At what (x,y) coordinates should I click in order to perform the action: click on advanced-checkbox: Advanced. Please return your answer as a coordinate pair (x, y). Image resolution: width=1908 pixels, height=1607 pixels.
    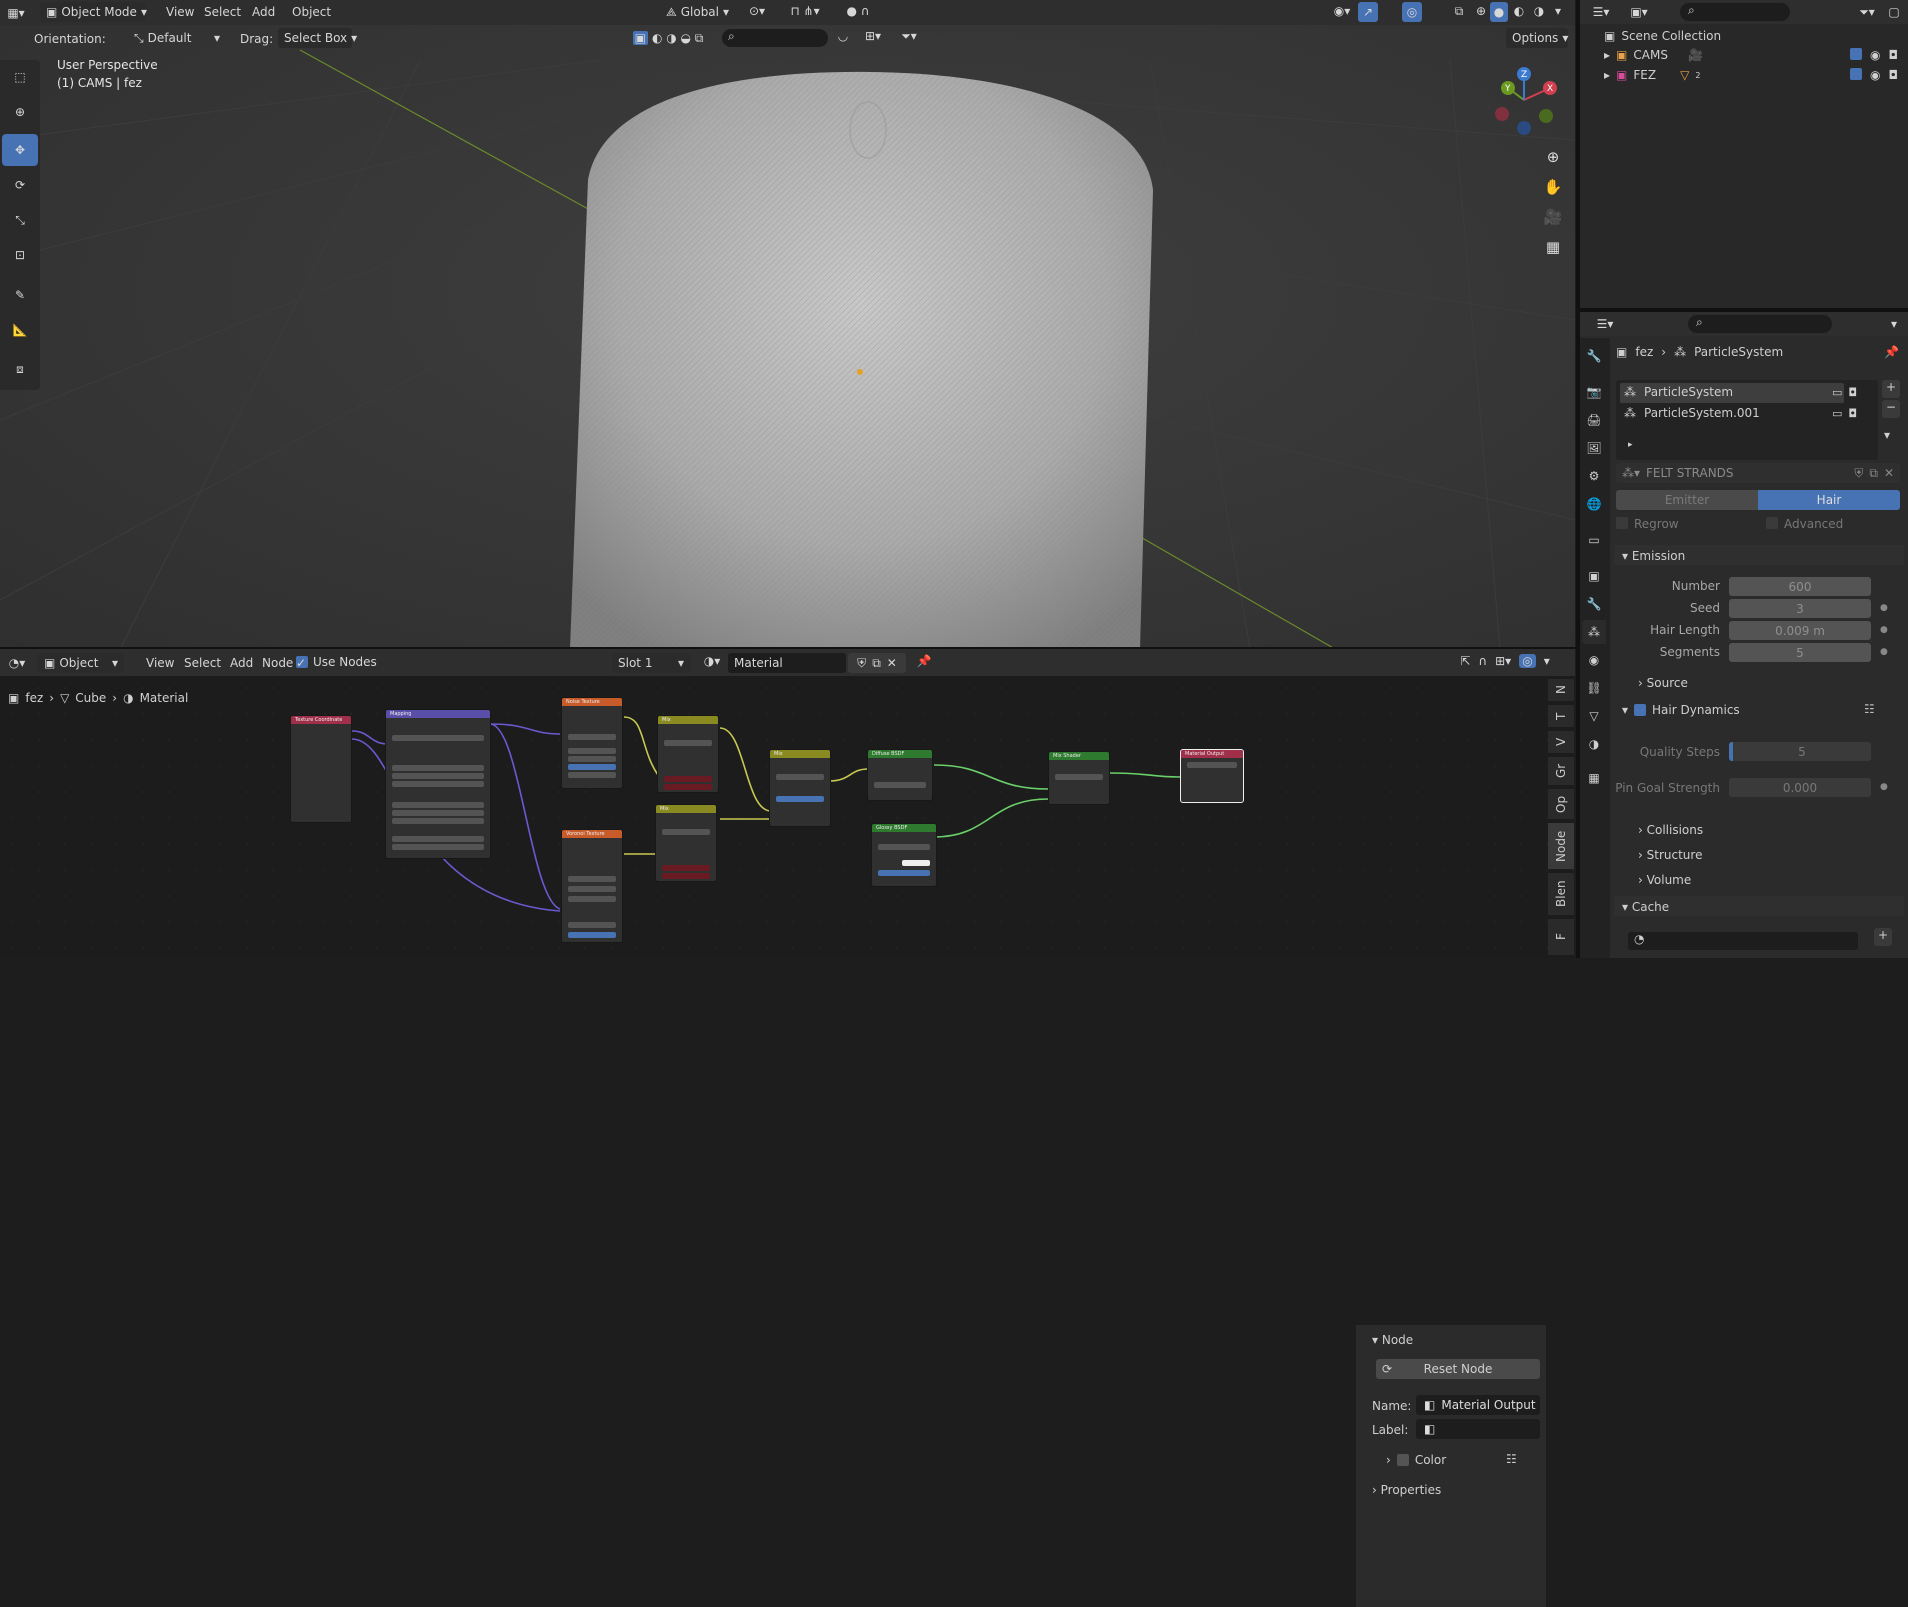
    Looking at the image, I should click on (1804, 524).